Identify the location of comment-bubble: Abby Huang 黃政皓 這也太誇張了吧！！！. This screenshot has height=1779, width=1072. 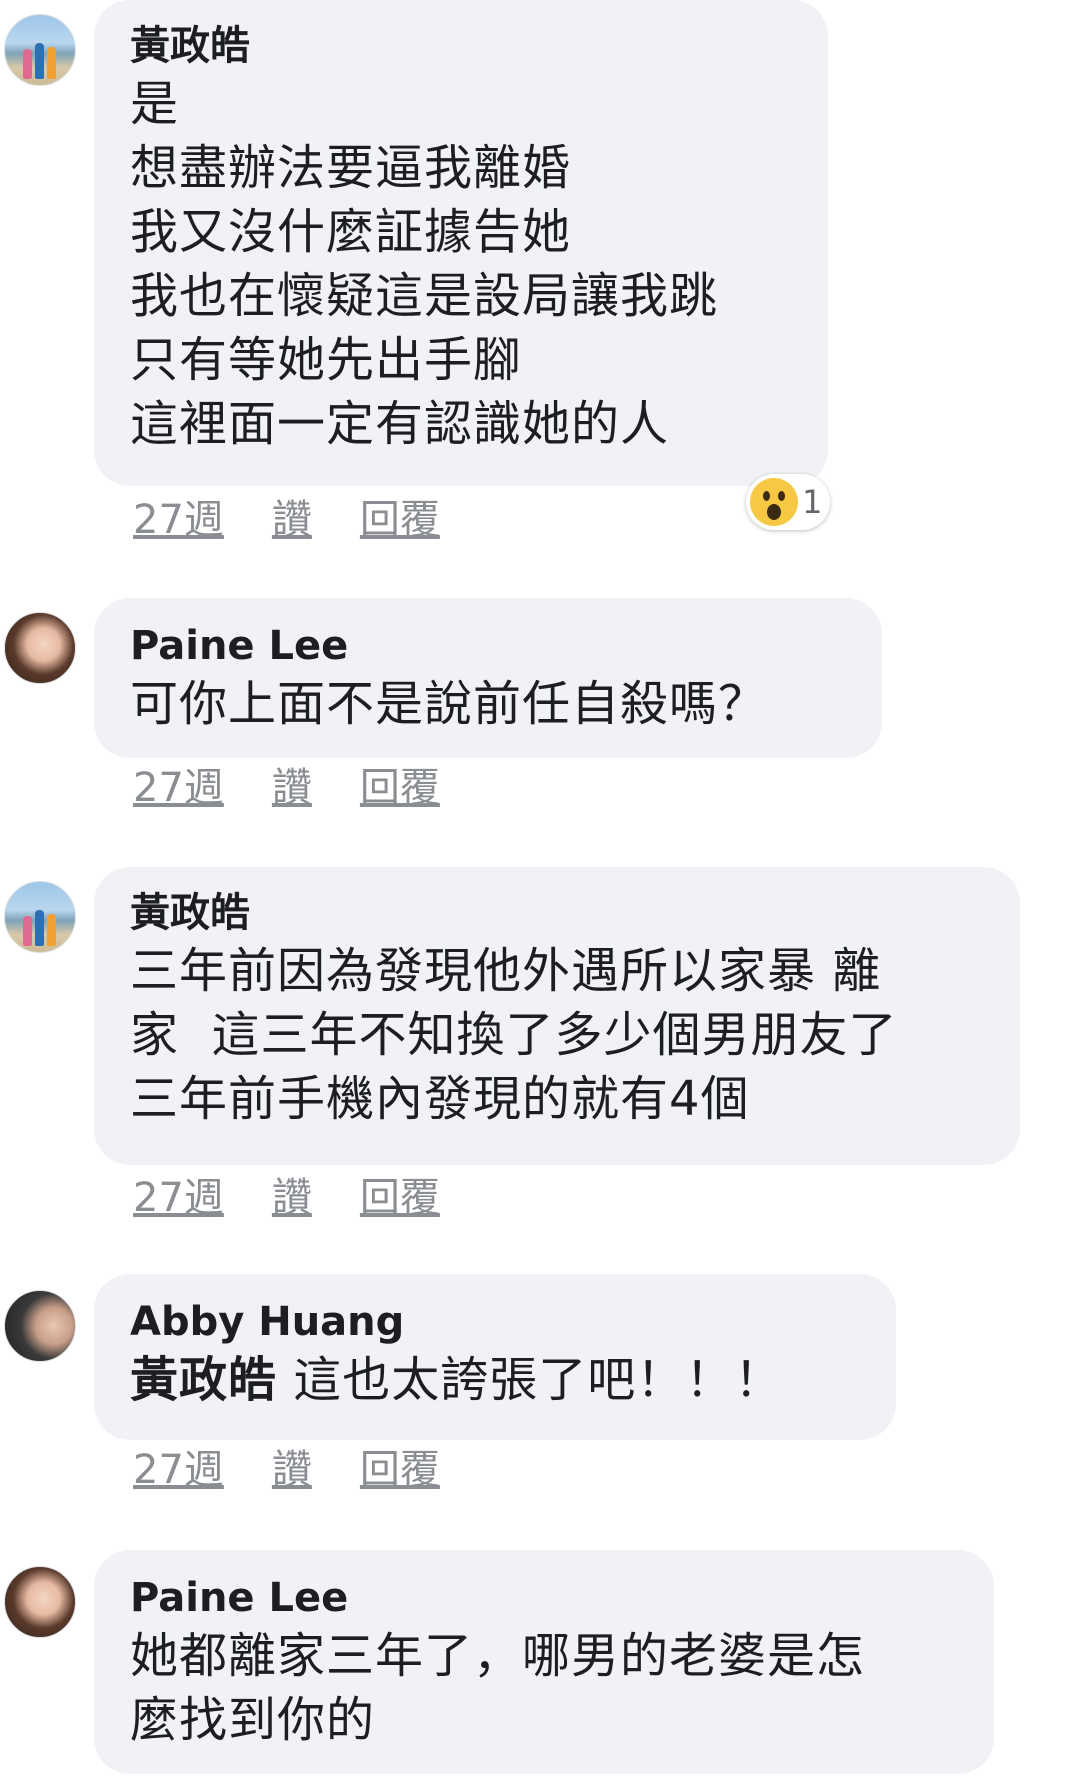
(495, 1357).